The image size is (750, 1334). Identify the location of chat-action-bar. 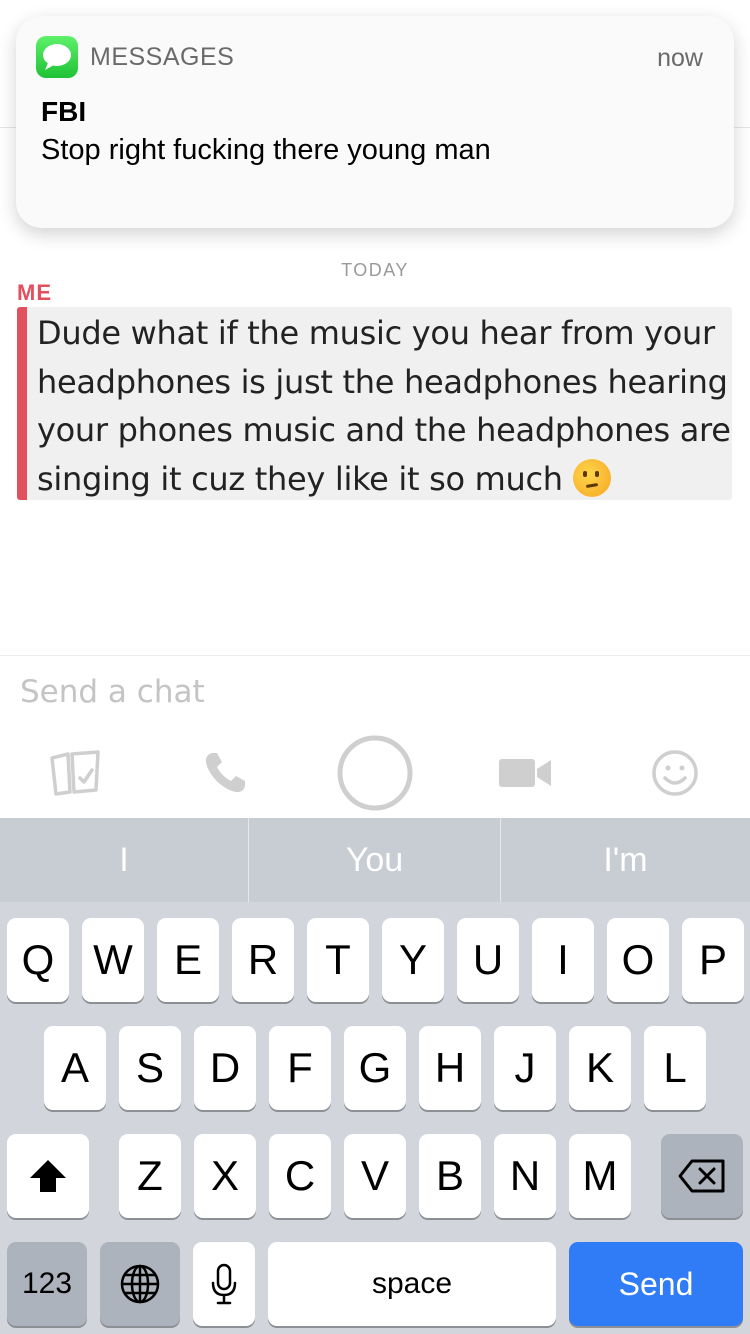
(375, 773).